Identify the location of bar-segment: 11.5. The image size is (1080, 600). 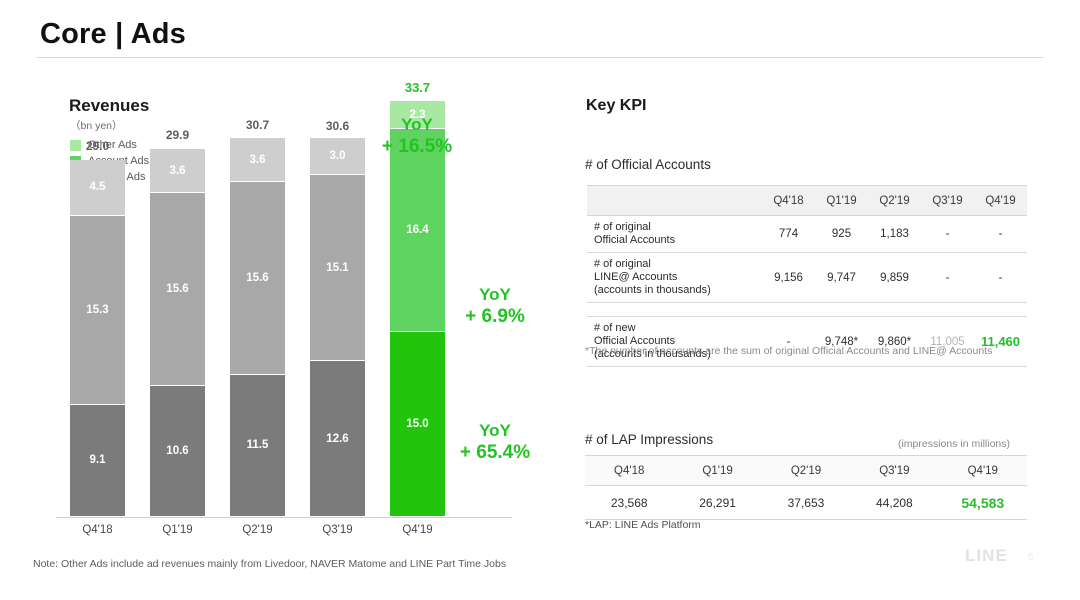
(257, 445).